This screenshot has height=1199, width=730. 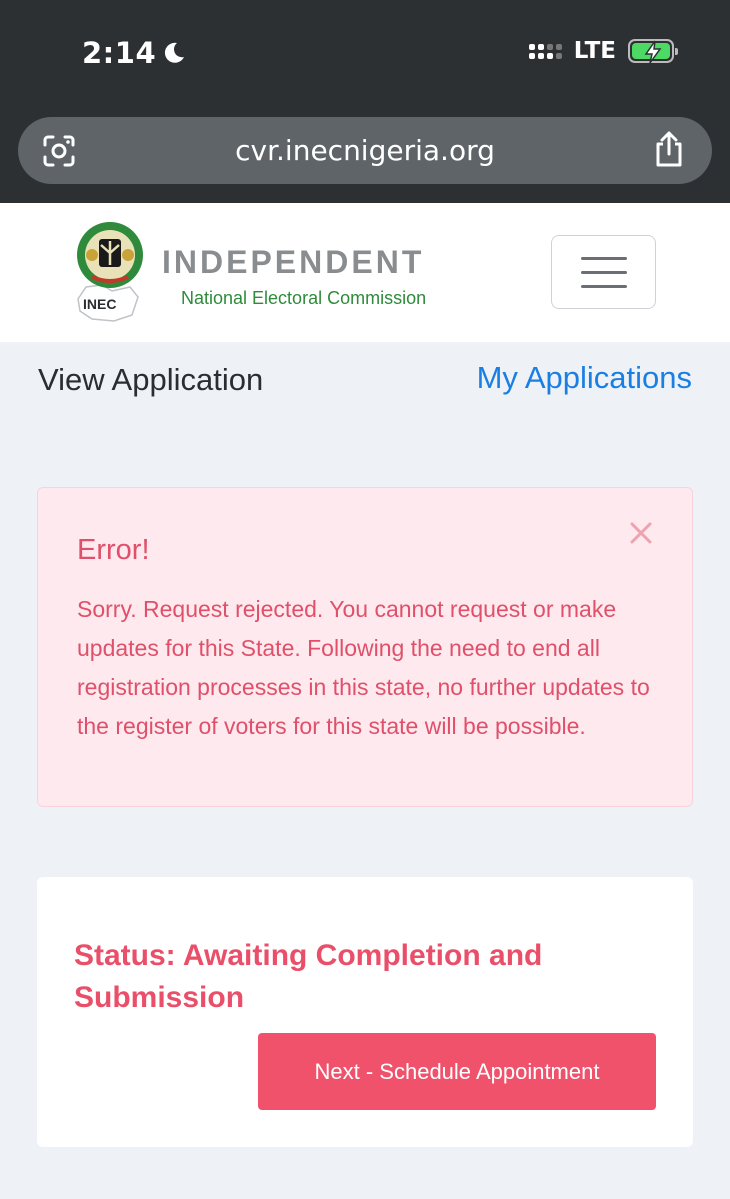 I want to click on share-icon, so click(x=669, y=149).